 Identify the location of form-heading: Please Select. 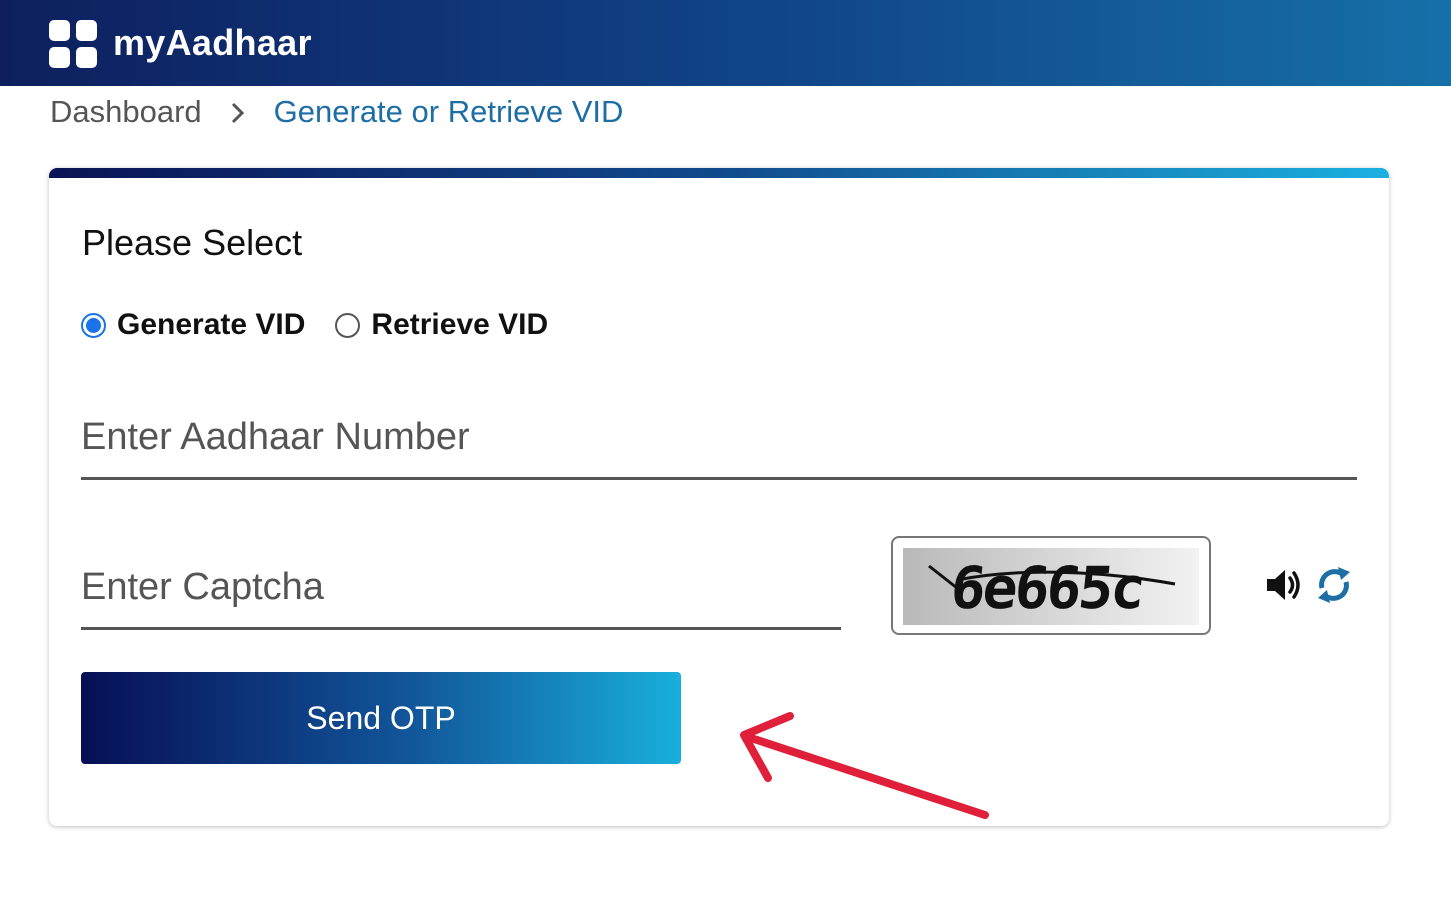
(192, 242).